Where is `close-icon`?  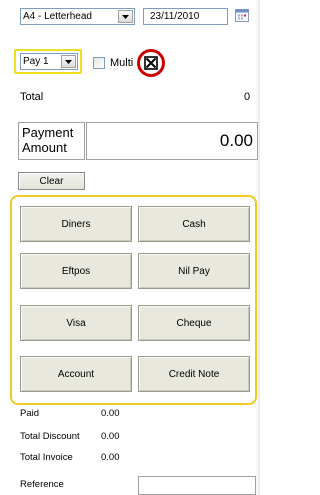 close-icon is located at coordinates (151, 65).